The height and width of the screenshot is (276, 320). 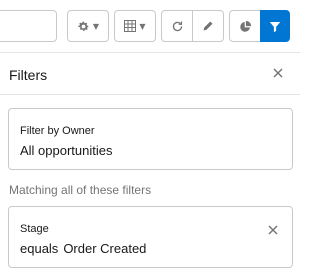 I want to click on charts-button, so click(x=245, y=26).